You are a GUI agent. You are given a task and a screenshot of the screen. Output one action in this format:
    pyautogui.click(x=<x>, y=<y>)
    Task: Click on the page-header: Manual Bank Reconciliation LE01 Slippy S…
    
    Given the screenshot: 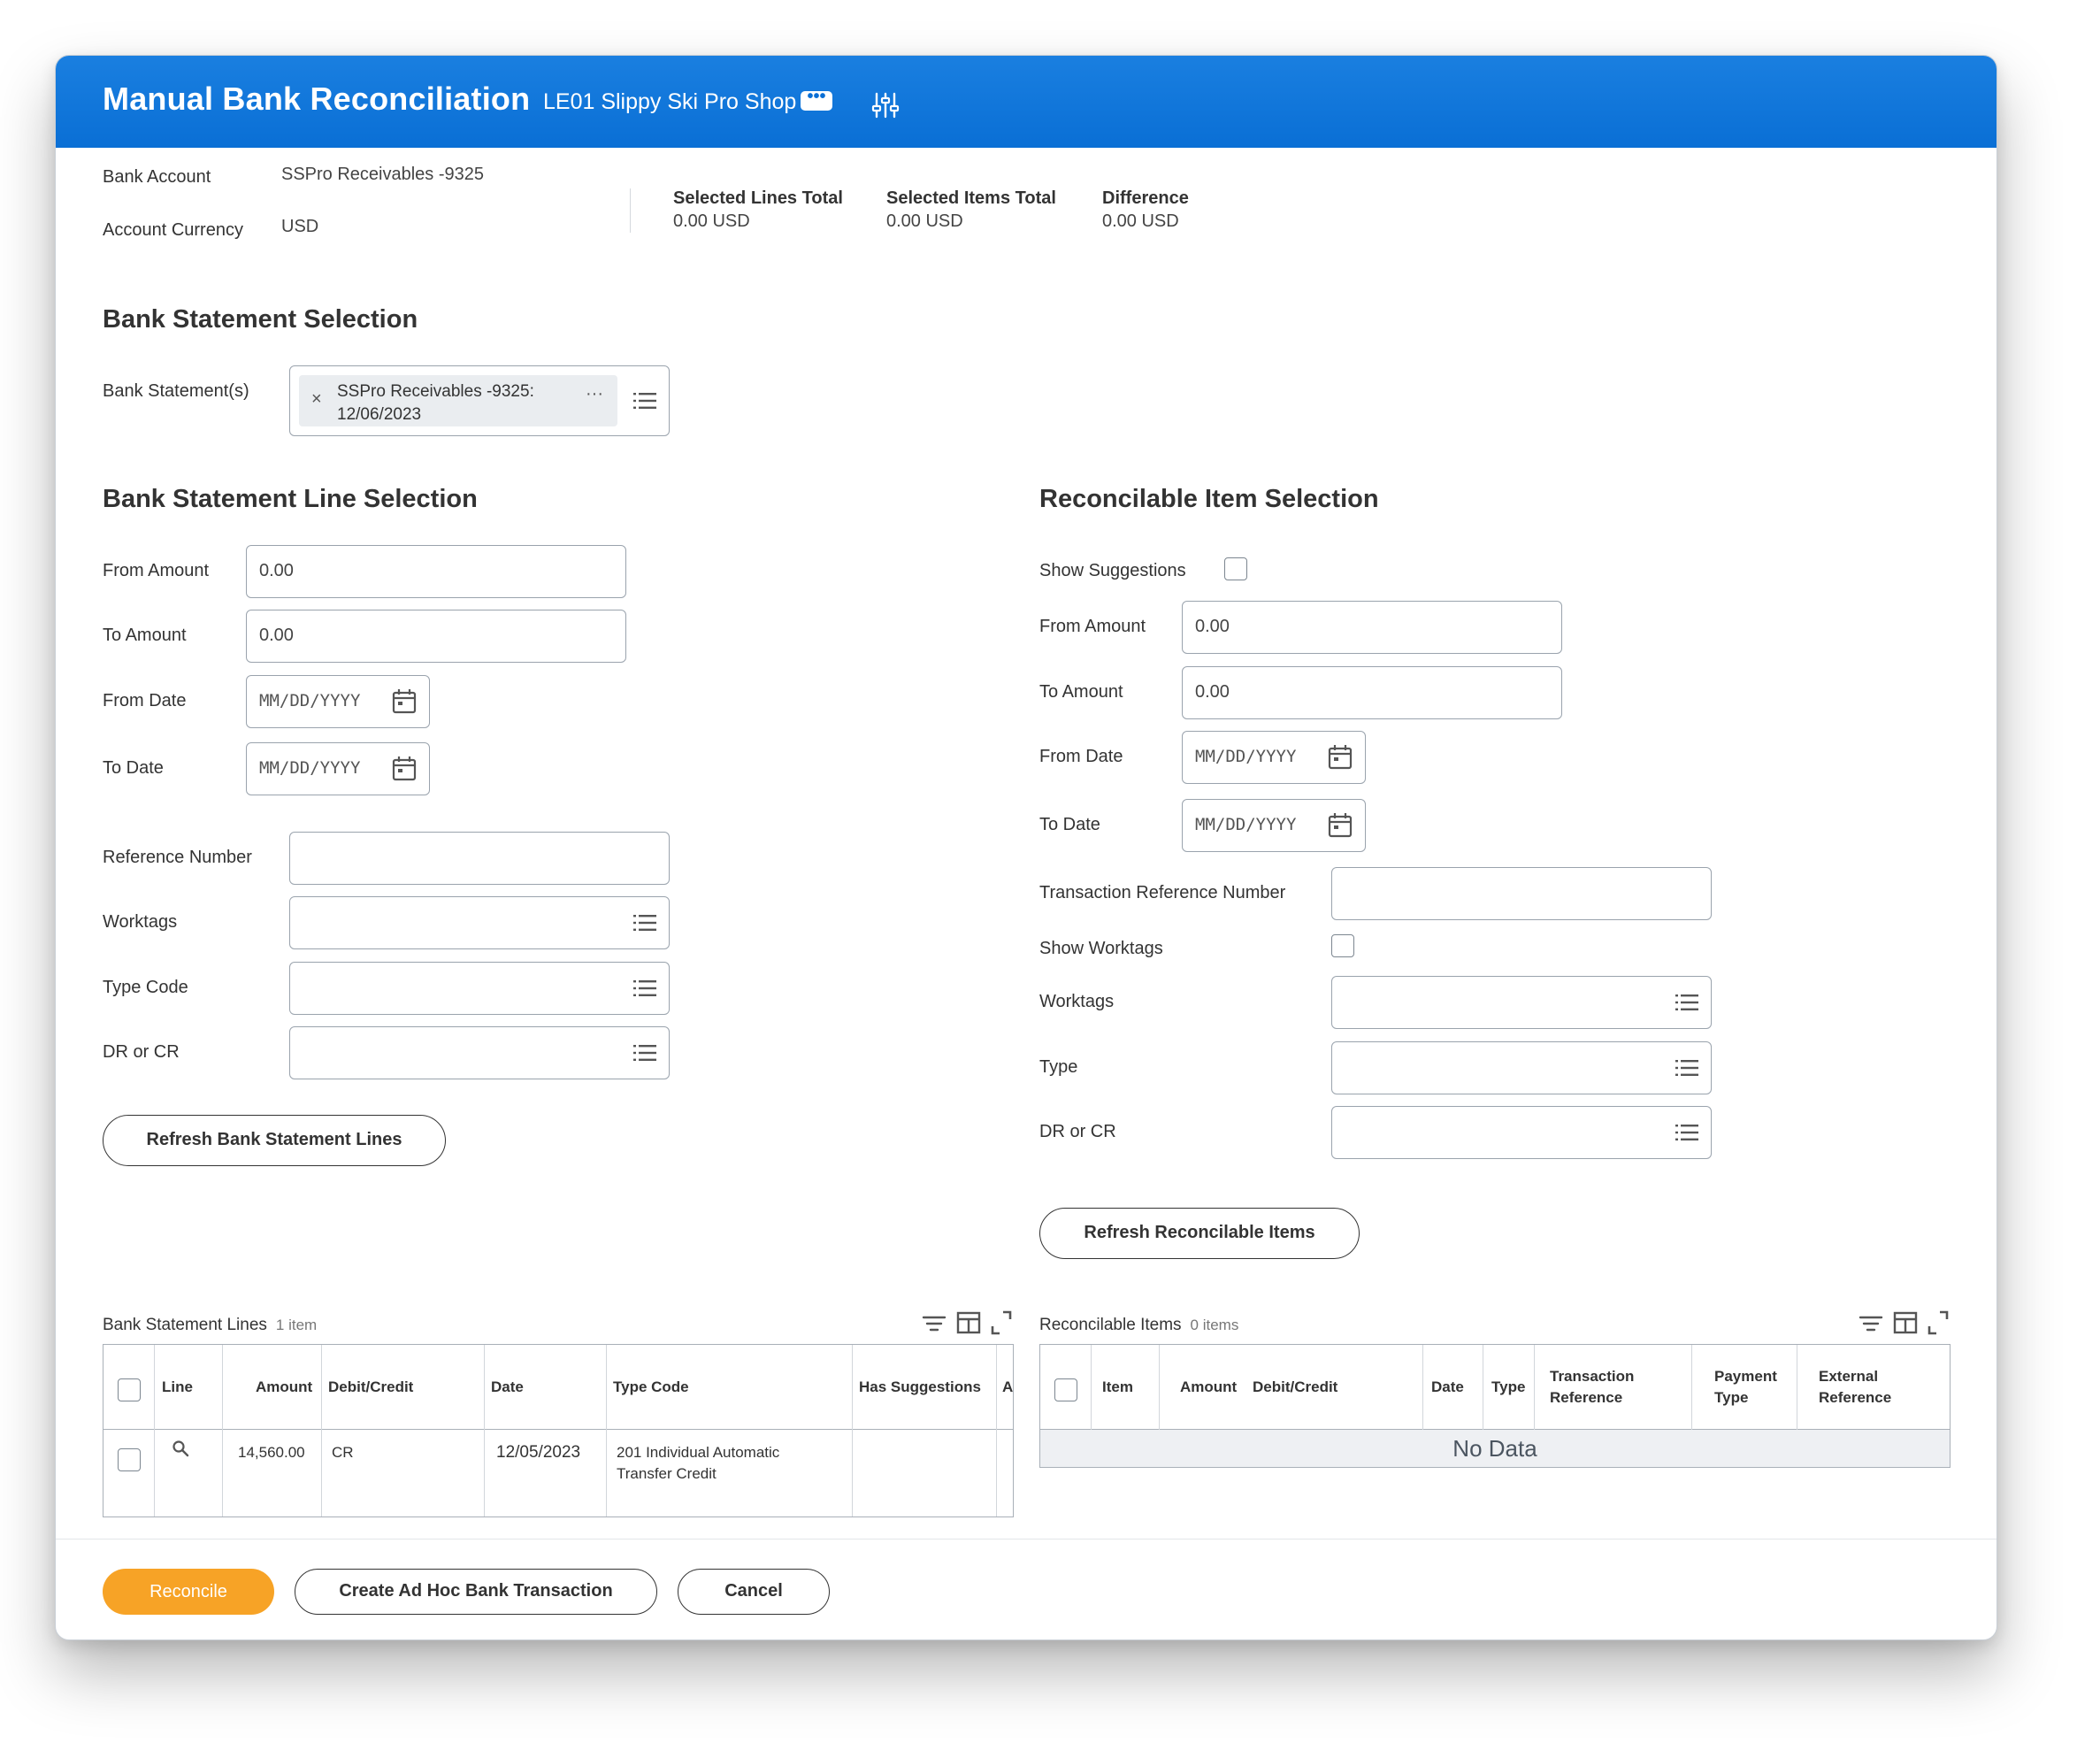 What is the action you would take?
    pyautogui.click(x=1026, y=102)
    